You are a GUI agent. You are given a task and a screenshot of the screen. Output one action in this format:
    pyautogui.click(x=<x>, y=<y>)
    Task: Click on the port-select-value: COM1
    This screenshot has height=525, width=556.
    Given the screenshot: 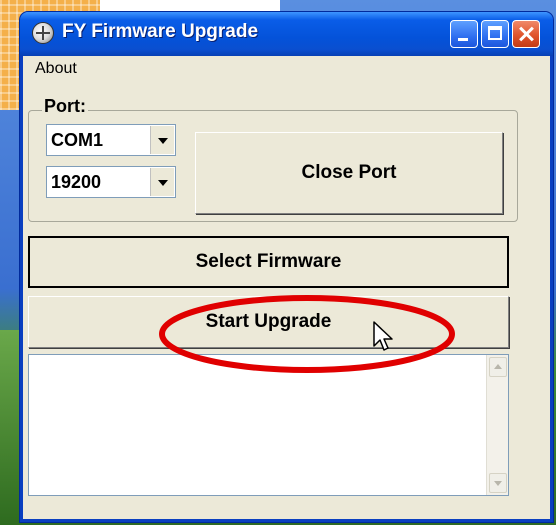 What is the action you would take?
    pyautogui.click(x=77, y=140)
    